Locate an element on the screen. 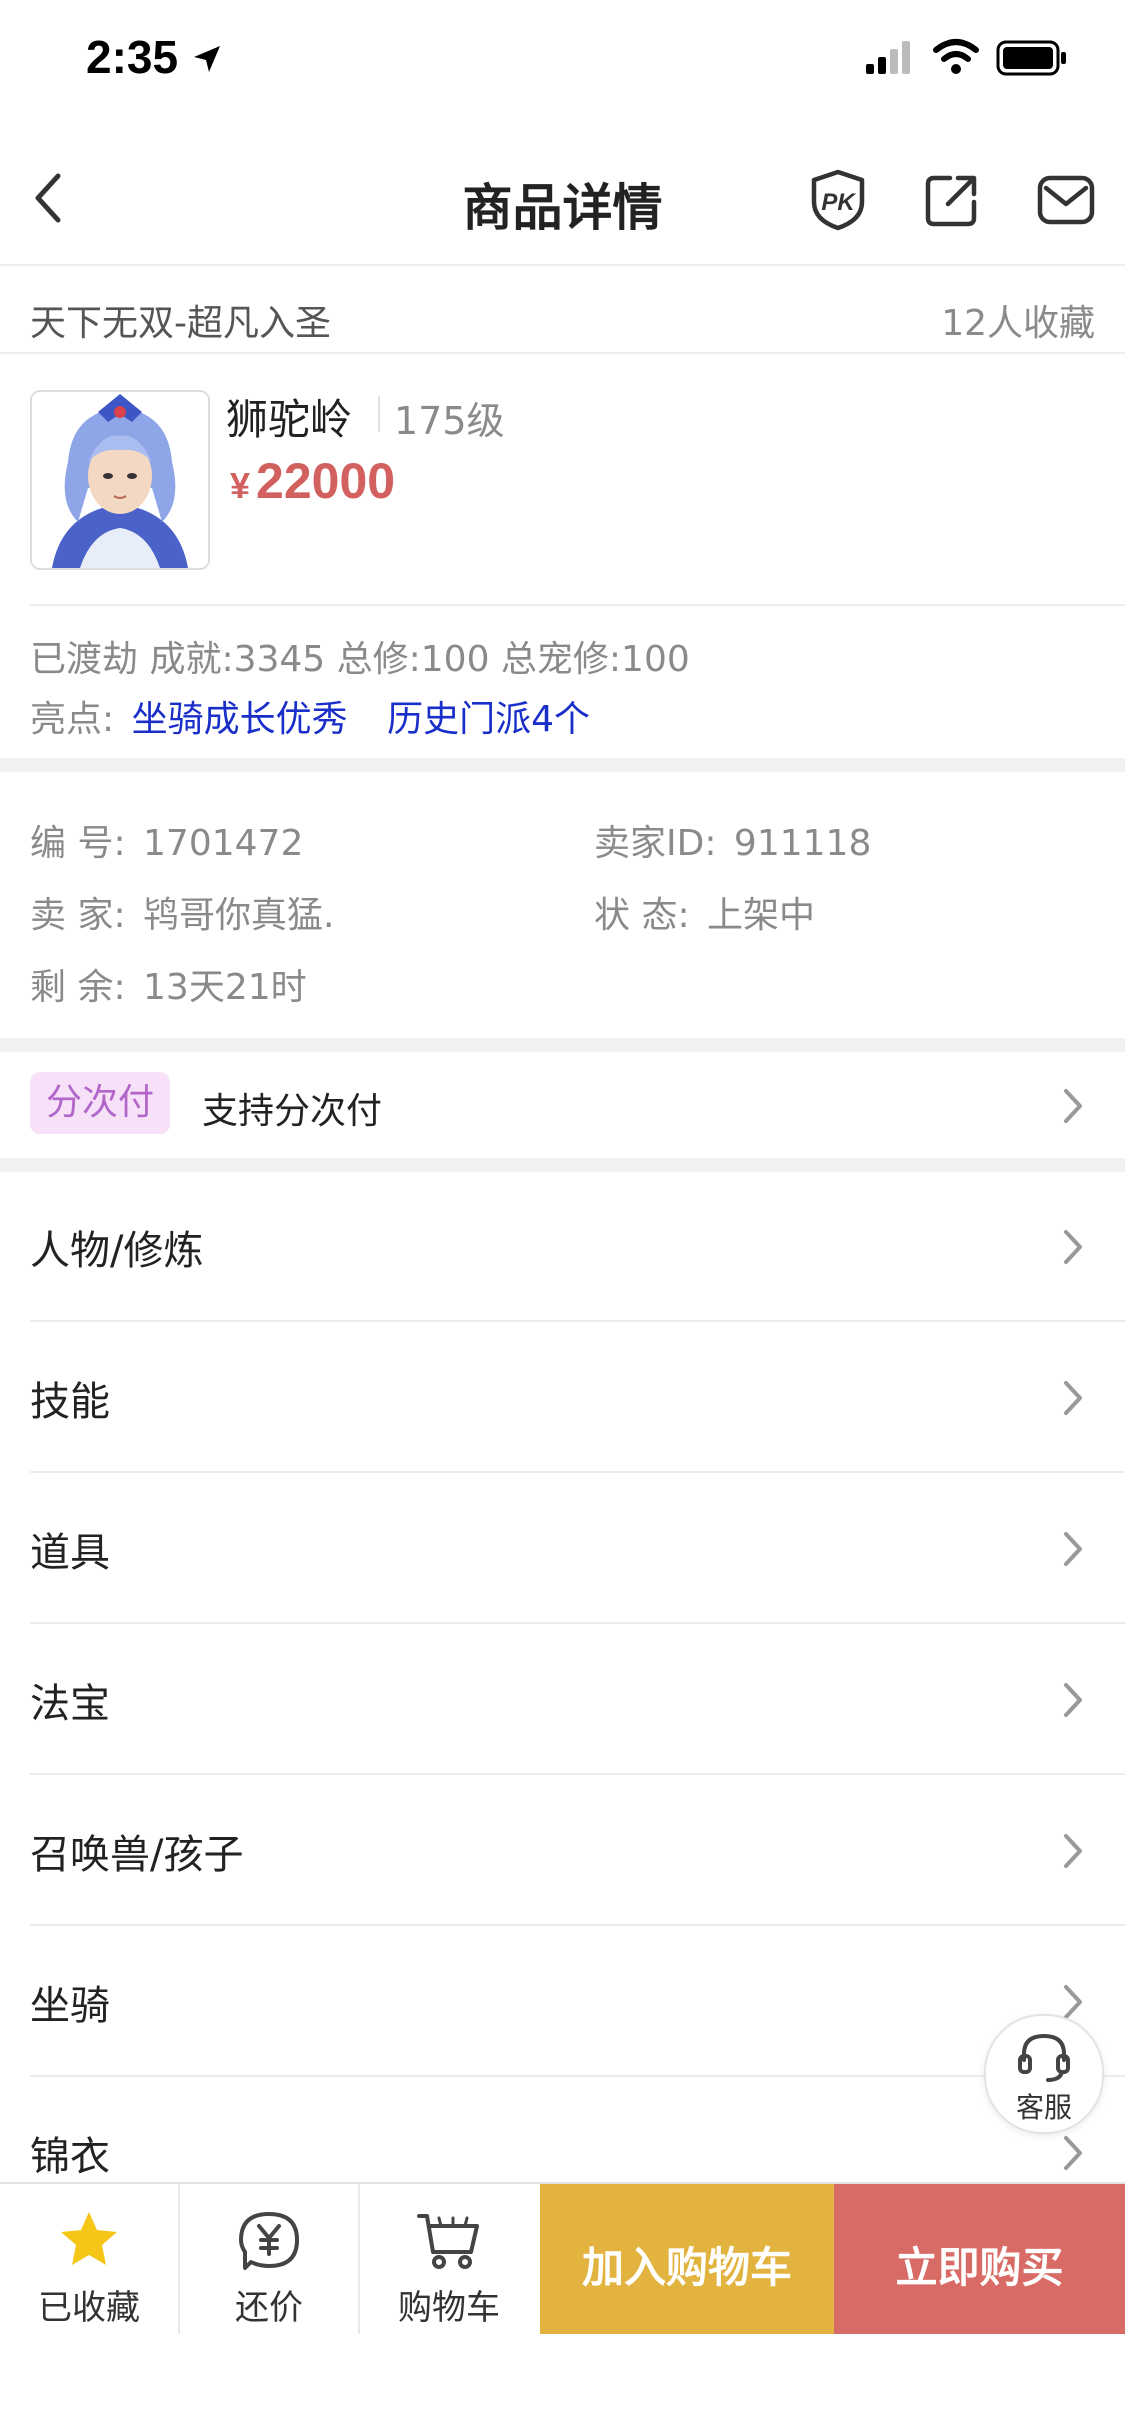 This screenshot has width=1125, height=2436. highlight-tag: 历史门派4个 is located at coordinates (488, 719).